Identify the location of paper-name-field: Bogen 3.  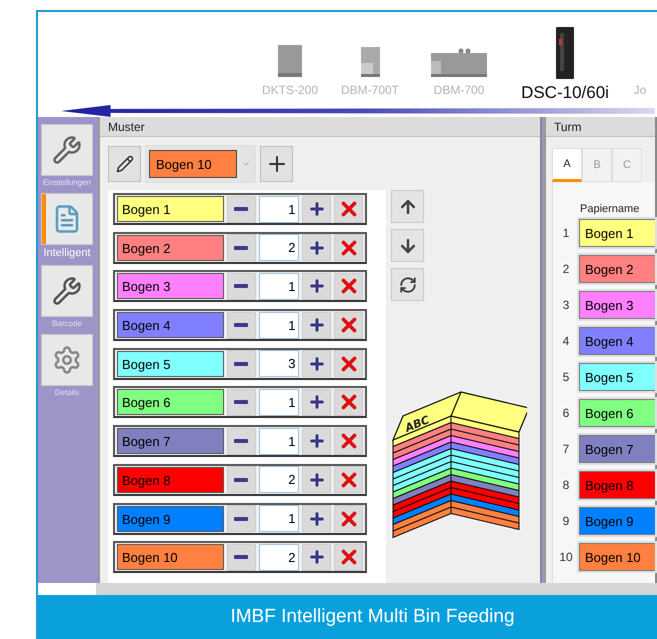
(170, 286).